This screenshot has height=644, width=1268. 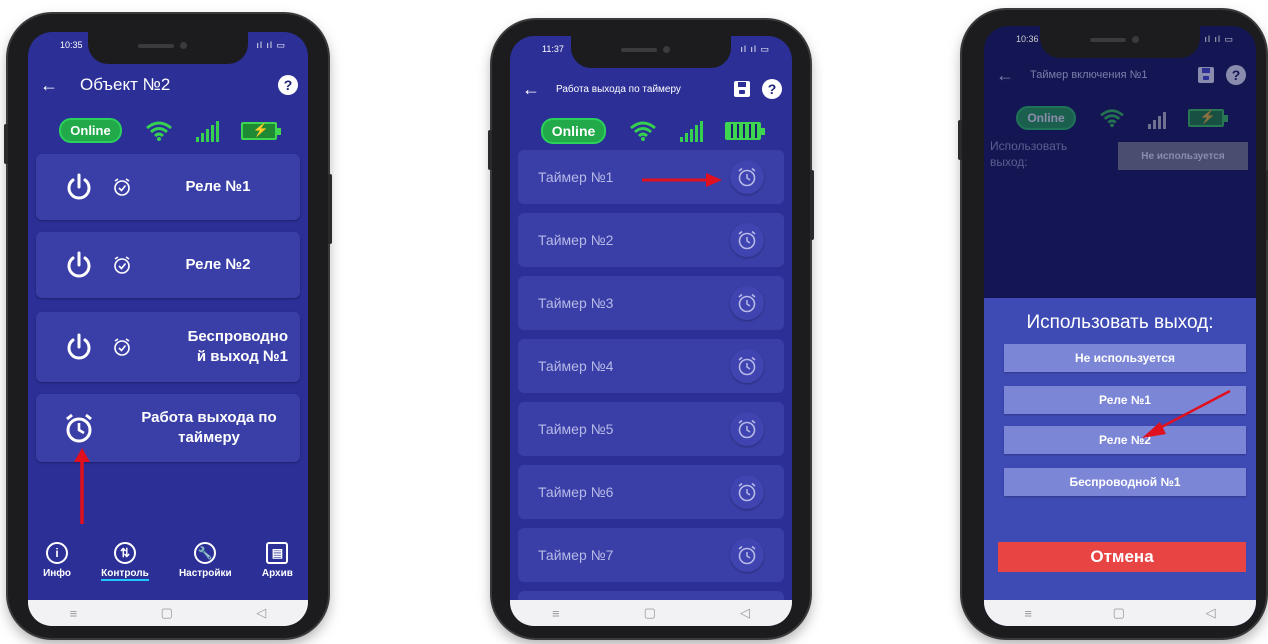 I want to click on relay-1-label: Реле №1, so click(x=218, y=186).